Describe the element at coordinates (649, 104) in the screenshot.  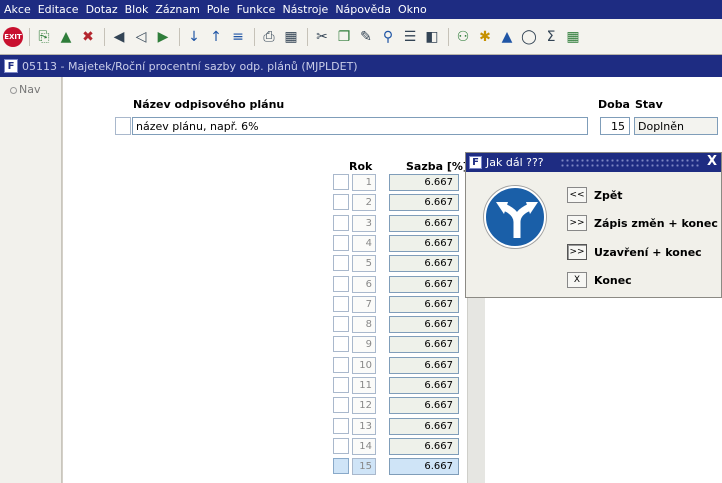
I see `state-label: Stav` at that location.